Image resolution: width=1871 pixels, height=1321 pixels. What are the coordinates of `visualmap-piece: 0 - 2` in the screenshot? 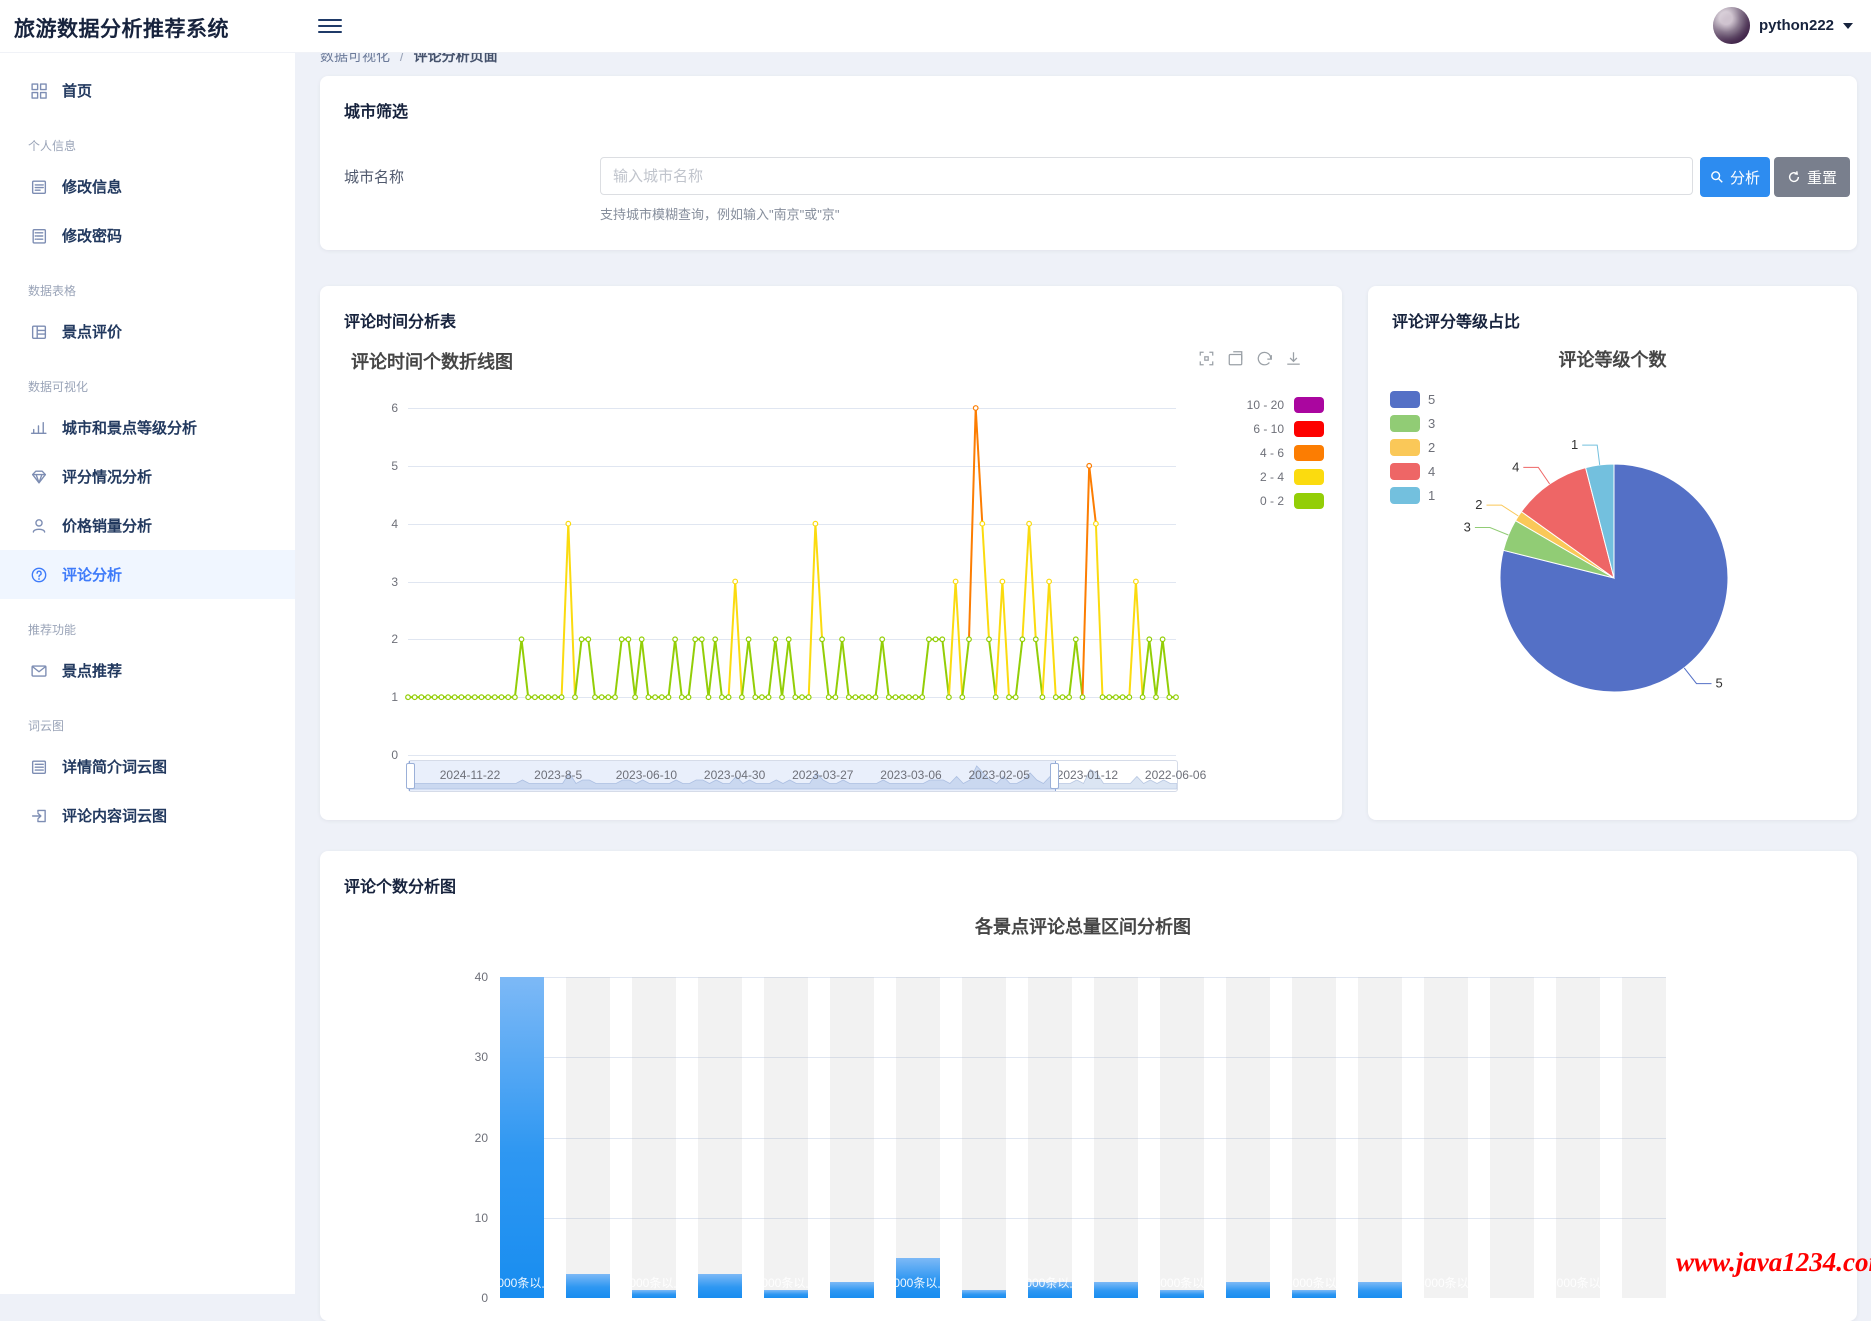 It's located at (1281, 500).